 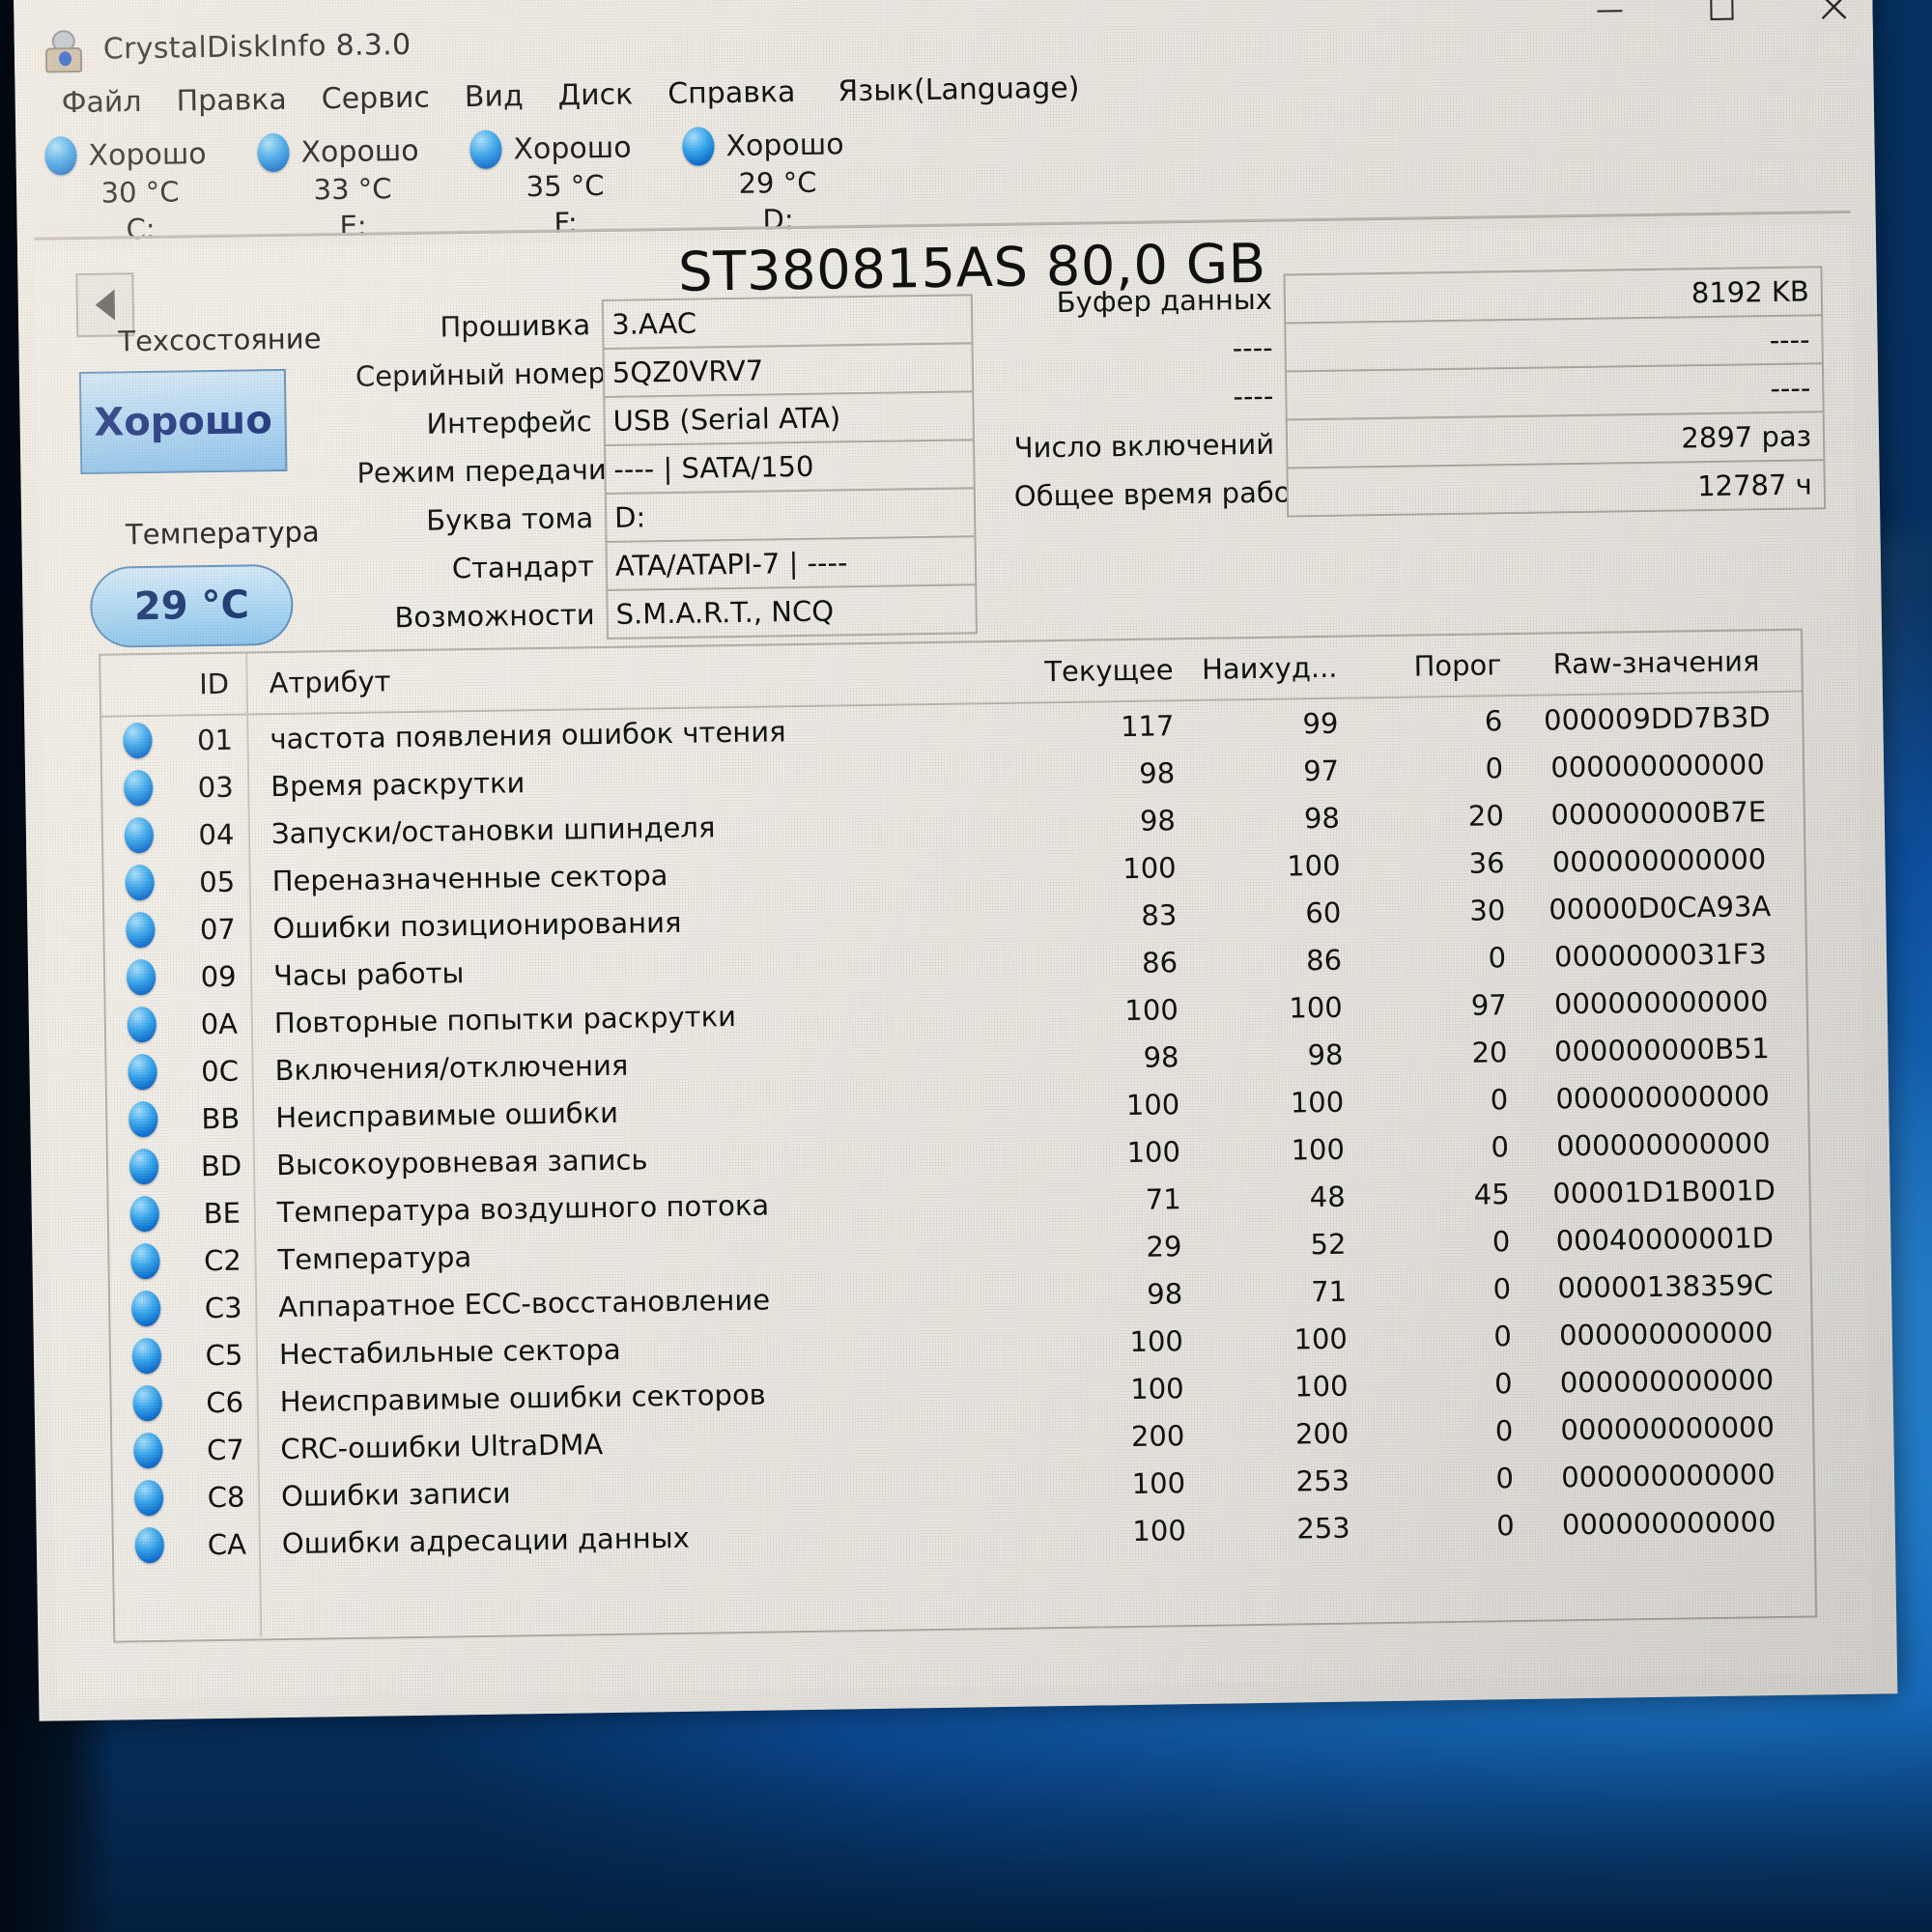 What do you see at coordinates (791, 562) in the screenshot?
I see `field-value: ATA/ATAPI-7 | ----` at bounding box center [791, 562].